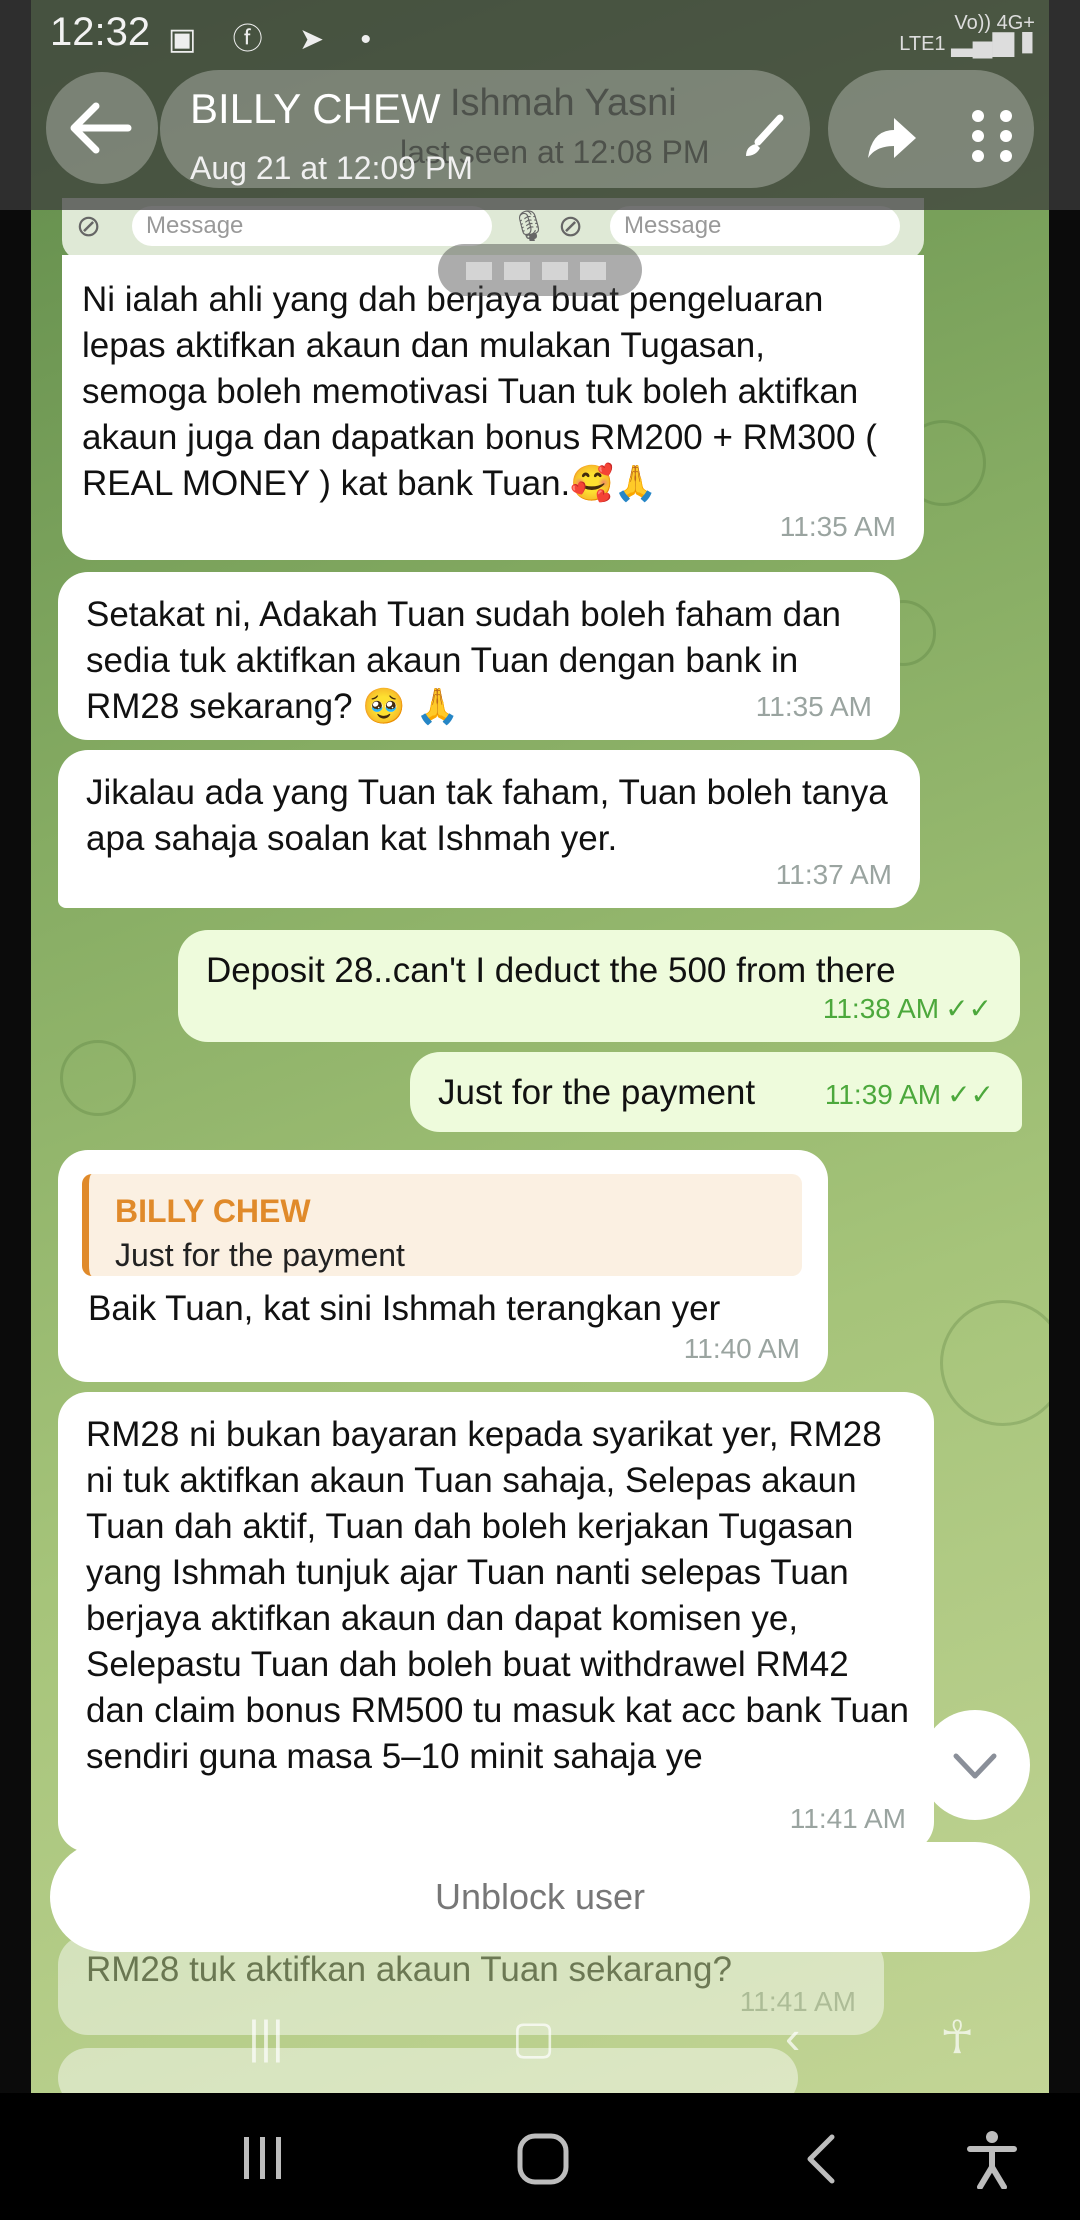  Describe the element at coordinates (263, 2158) in the screenshot. I see `recent-apps-icon` at that location.